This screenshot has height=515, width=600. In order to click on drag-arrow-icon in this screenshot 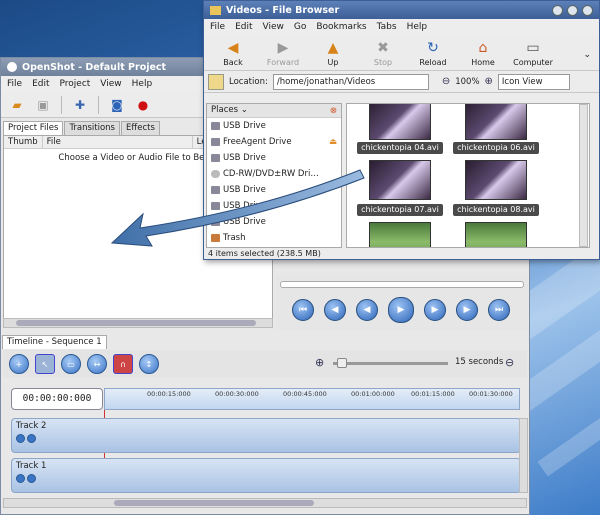, I will do `click(237, 208)`.